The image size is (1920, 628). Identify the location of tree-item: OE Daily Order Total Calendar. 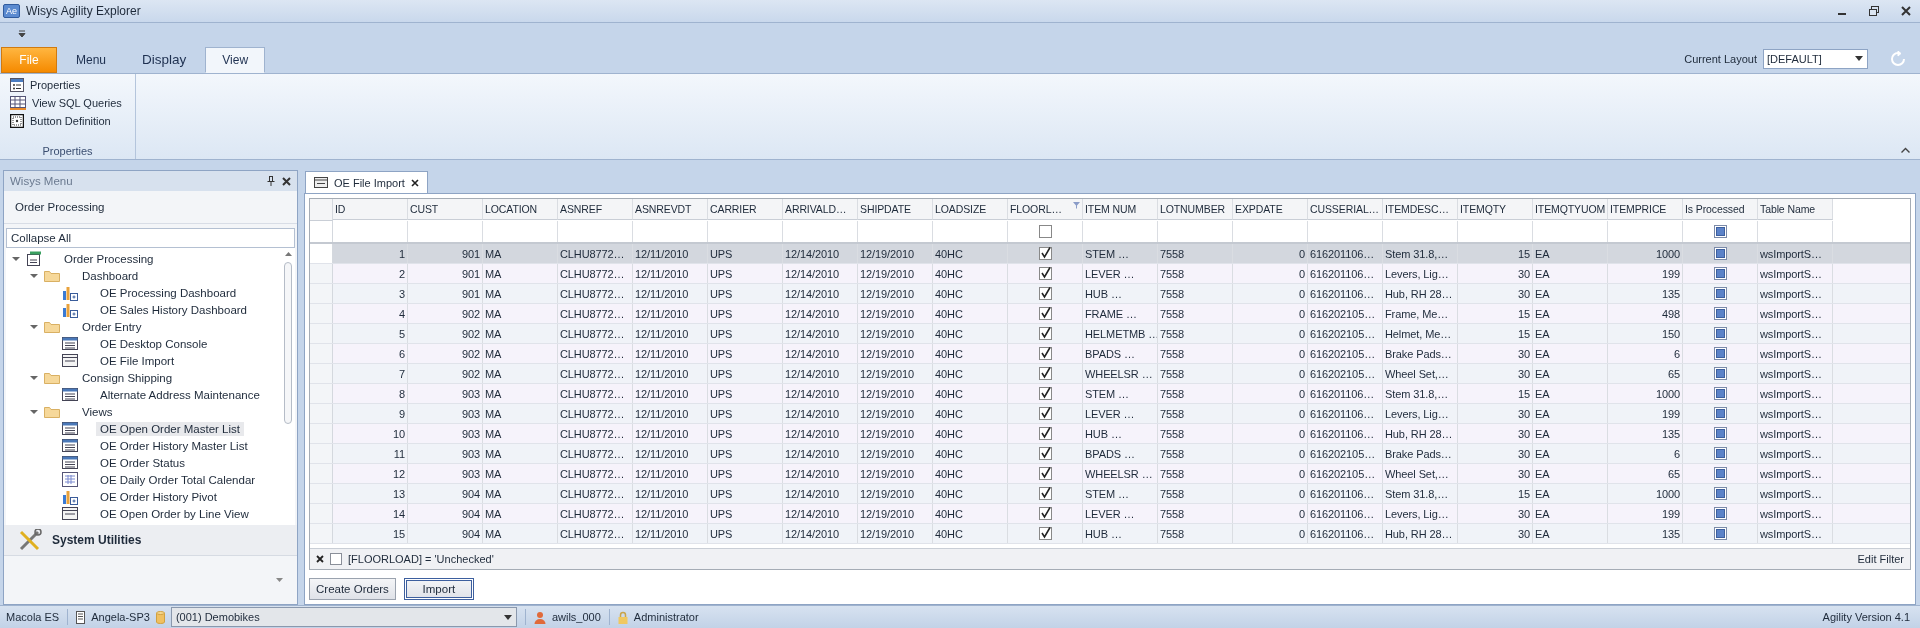
(178, 479).